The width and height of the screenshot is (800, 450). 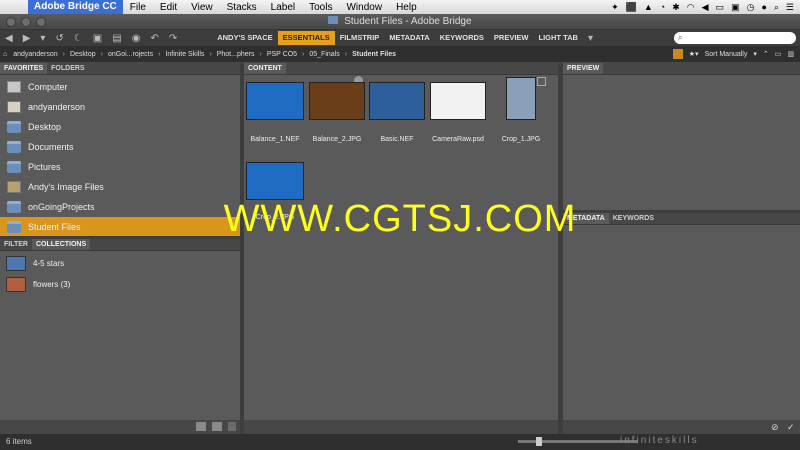 I want to click on home-icon: ⌂, so click(x=5, y=54).